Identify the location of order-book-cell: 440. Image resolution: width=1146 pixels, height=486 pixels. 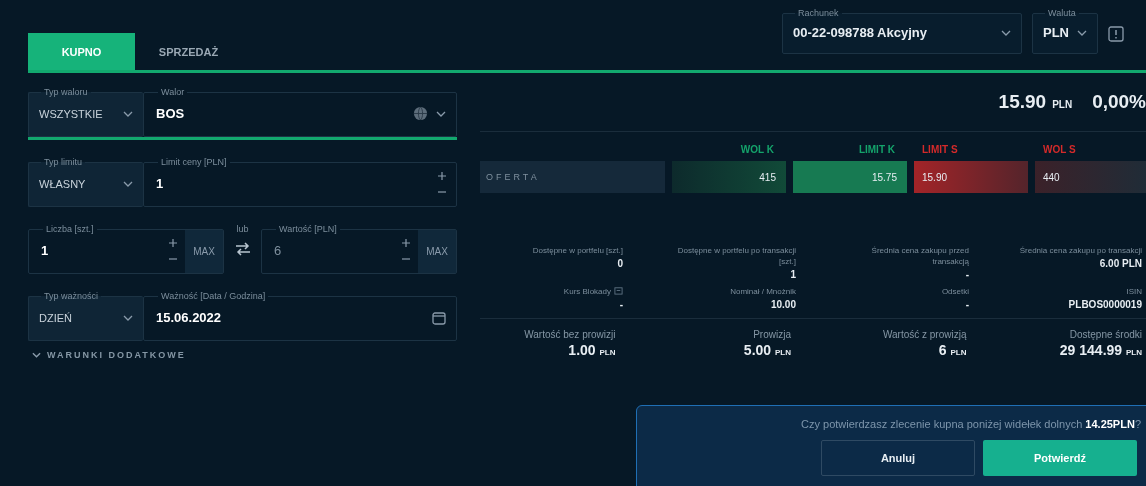
(1090, 177).